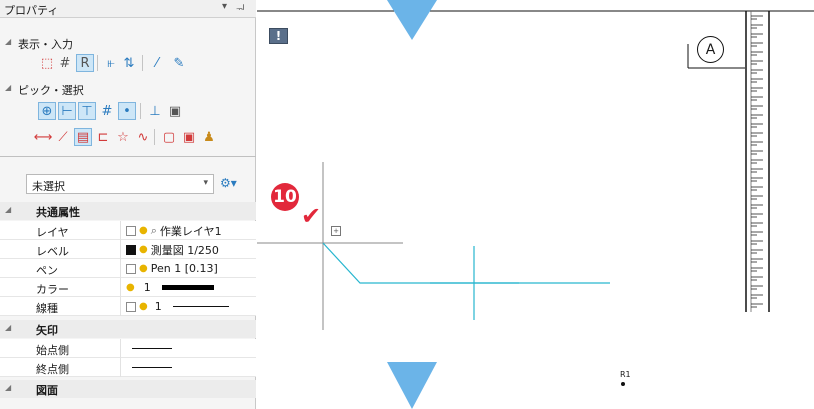  Describe the element at coordinates (224, 6) in the screenshot. I see `dropdown-icon: ▾` at that location.